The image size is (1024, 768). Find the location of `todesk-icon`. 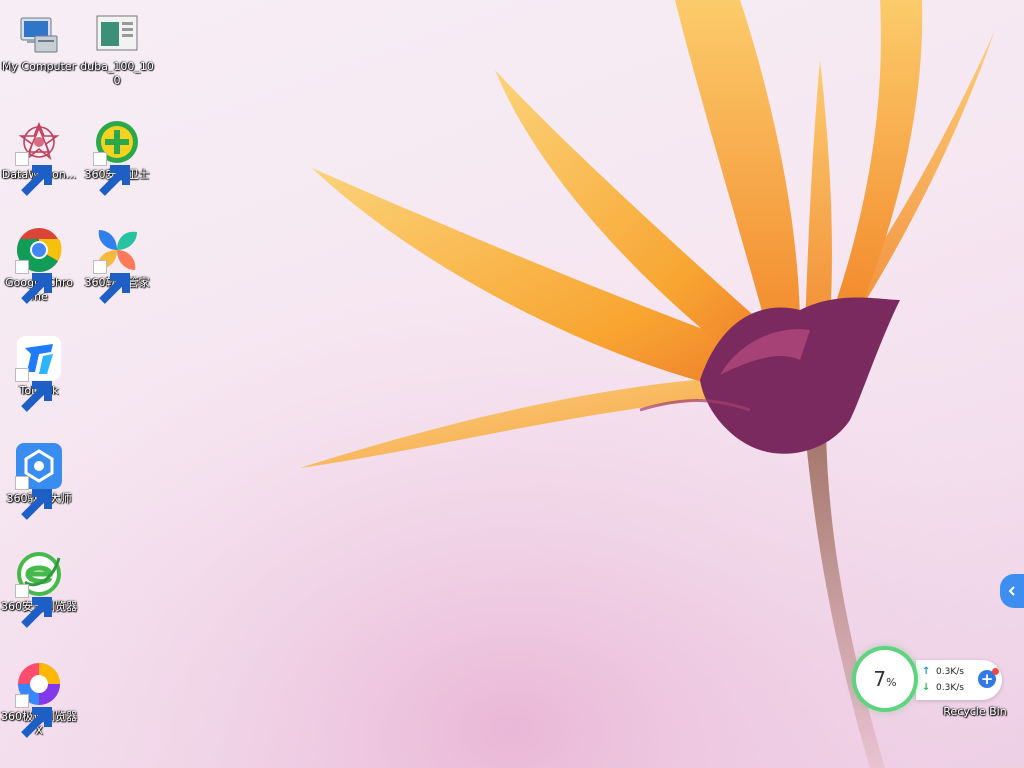

todesk-icon is located at coordinates (39, 373).